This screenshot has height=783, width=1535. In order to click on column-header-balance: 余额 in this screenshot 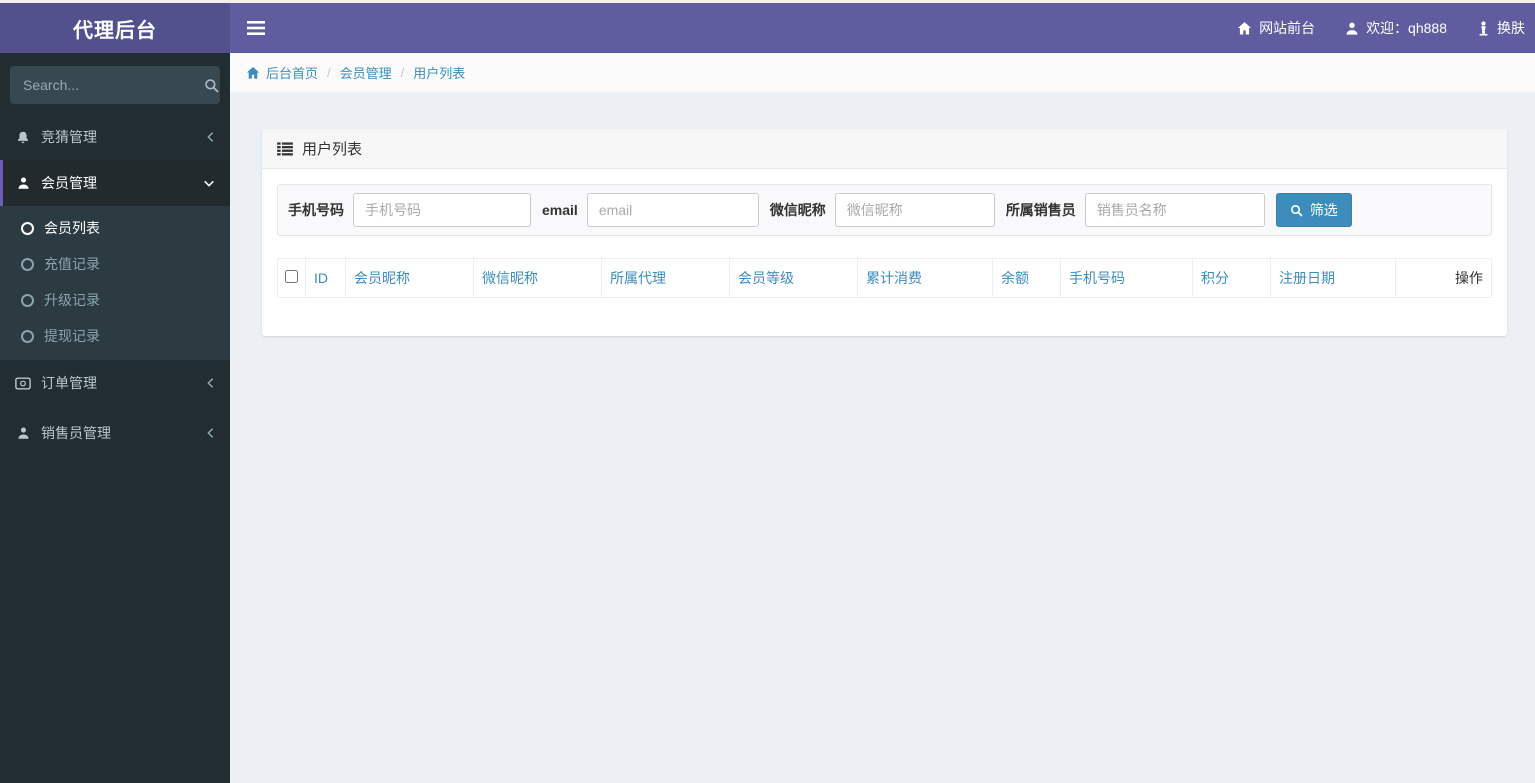, I will do `click(1026, 278)`.